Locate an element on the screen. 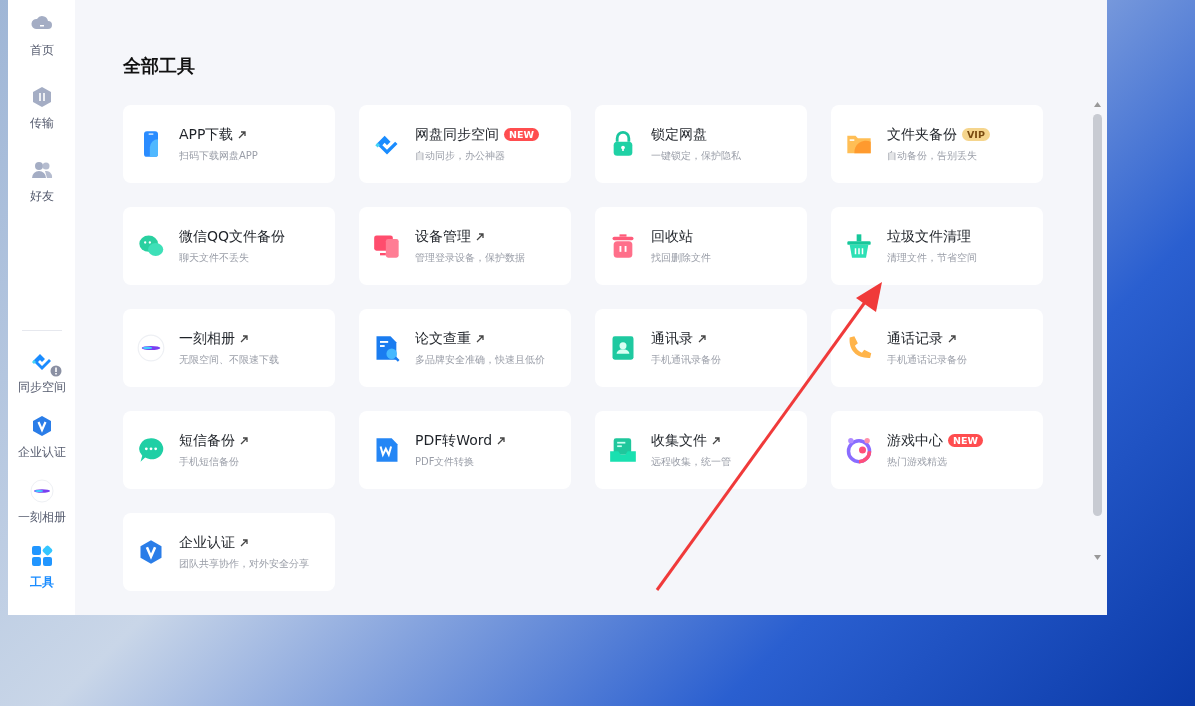  tool-title: 一刻相册 is located at coordinates (207, 338).